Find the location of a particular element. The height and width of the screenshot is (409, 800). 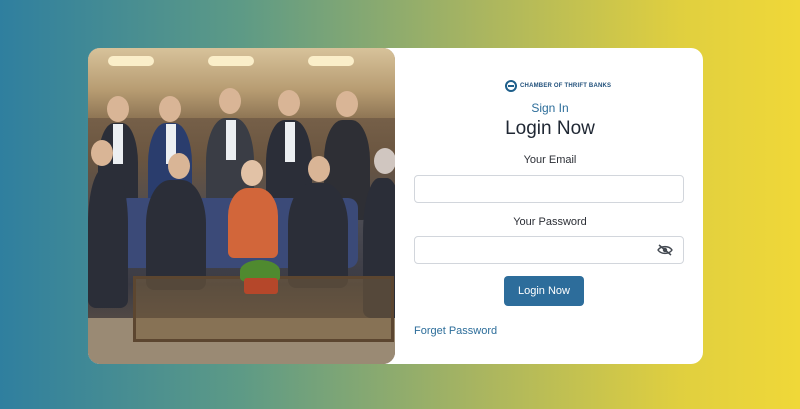

password-field is located at coordinates (549, 250).